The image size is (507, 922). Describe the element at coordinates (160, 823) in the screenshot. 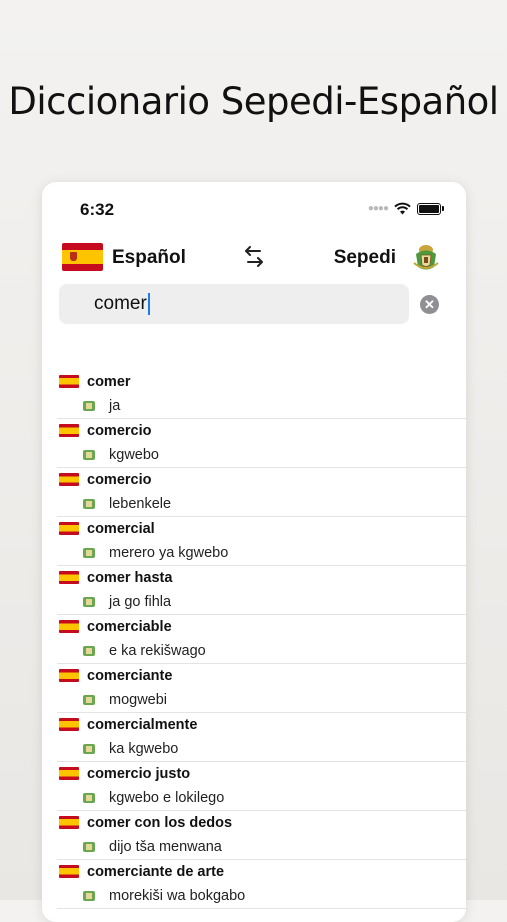

I see `entry-word: comer con los dedos` at that location.